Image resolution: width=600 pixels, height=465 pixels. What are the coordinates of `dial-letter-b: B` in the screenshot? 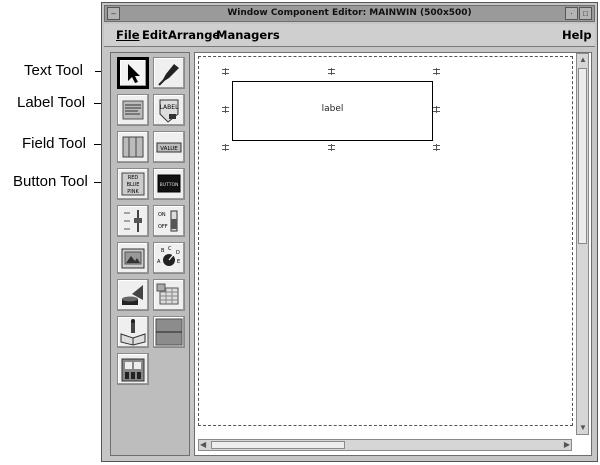 It's located at (163, 251).